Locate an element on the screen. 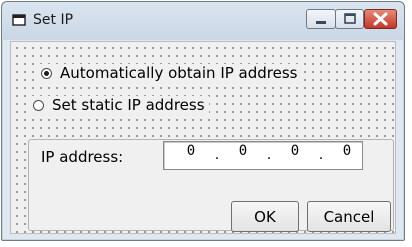 This screenshot has width=412, height=247. auto-ip-label: Automatically obtain IP address is located at coordinates (179, 73).